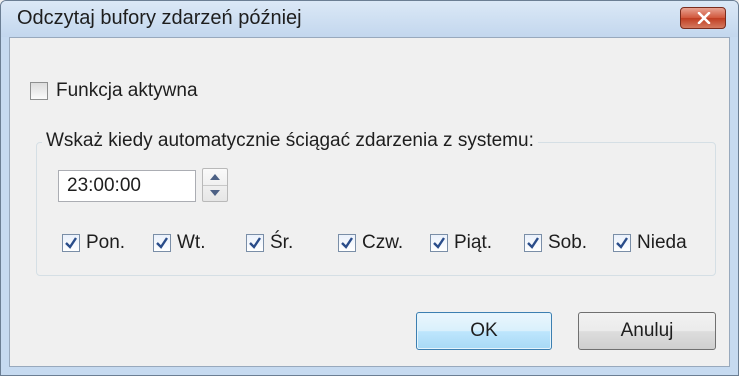 This screenshot has height=376, width=739. What do you see at coordinates (191, 243) in the screenshot?
I see `day-label-wt: Wt.` at bounding box center [191, 243].